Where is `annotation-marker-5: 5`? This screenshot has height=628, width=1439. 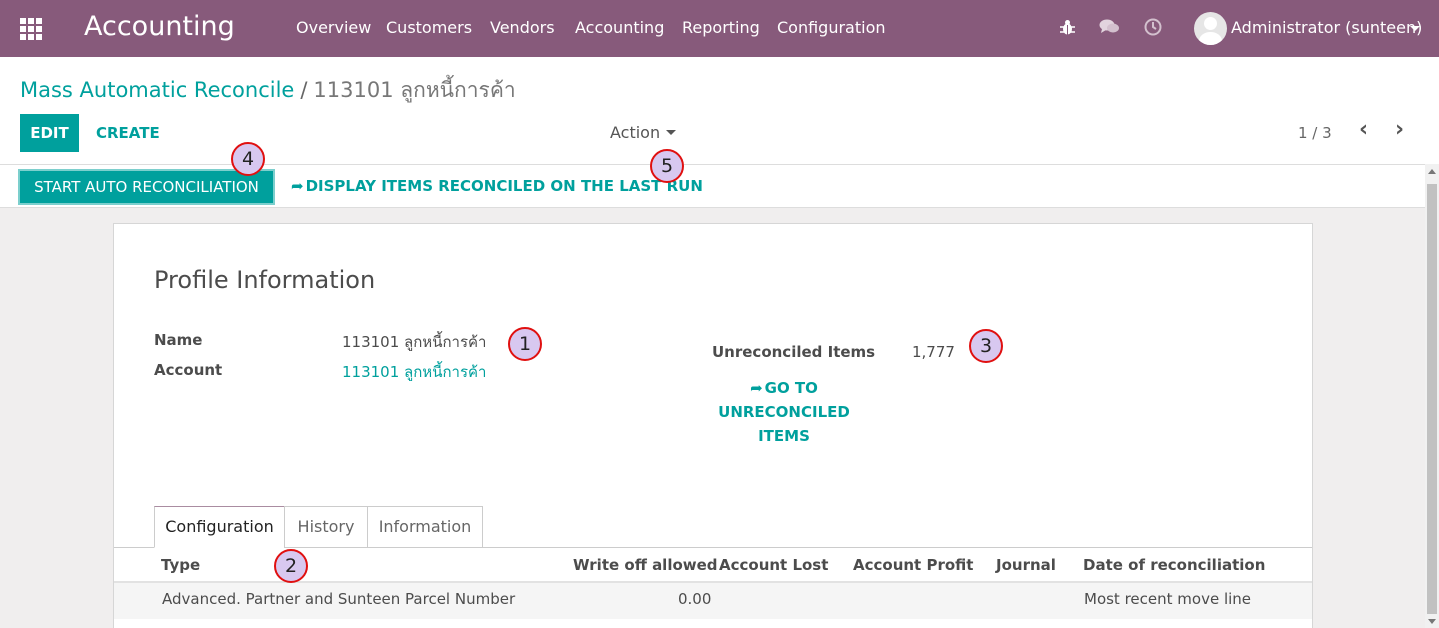
annotation-marker-5: 5 is located at coordinates (667, 166).